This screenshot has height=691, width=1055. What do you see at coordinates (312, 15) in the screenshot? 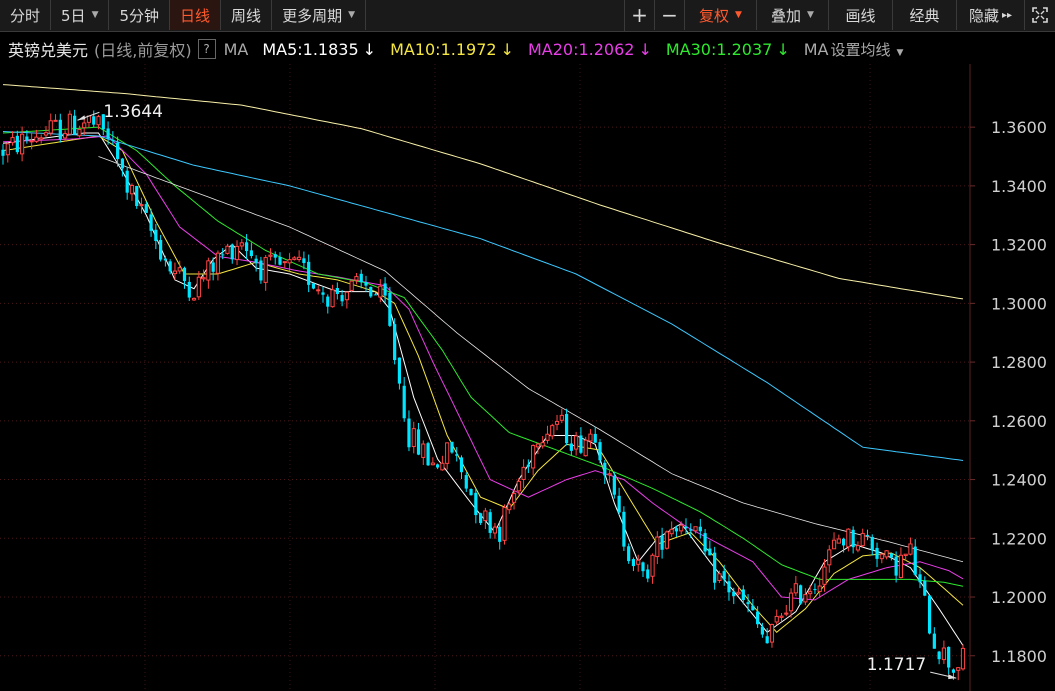
I see `tab-label: 更多周期` at bounding box center [312, 15].